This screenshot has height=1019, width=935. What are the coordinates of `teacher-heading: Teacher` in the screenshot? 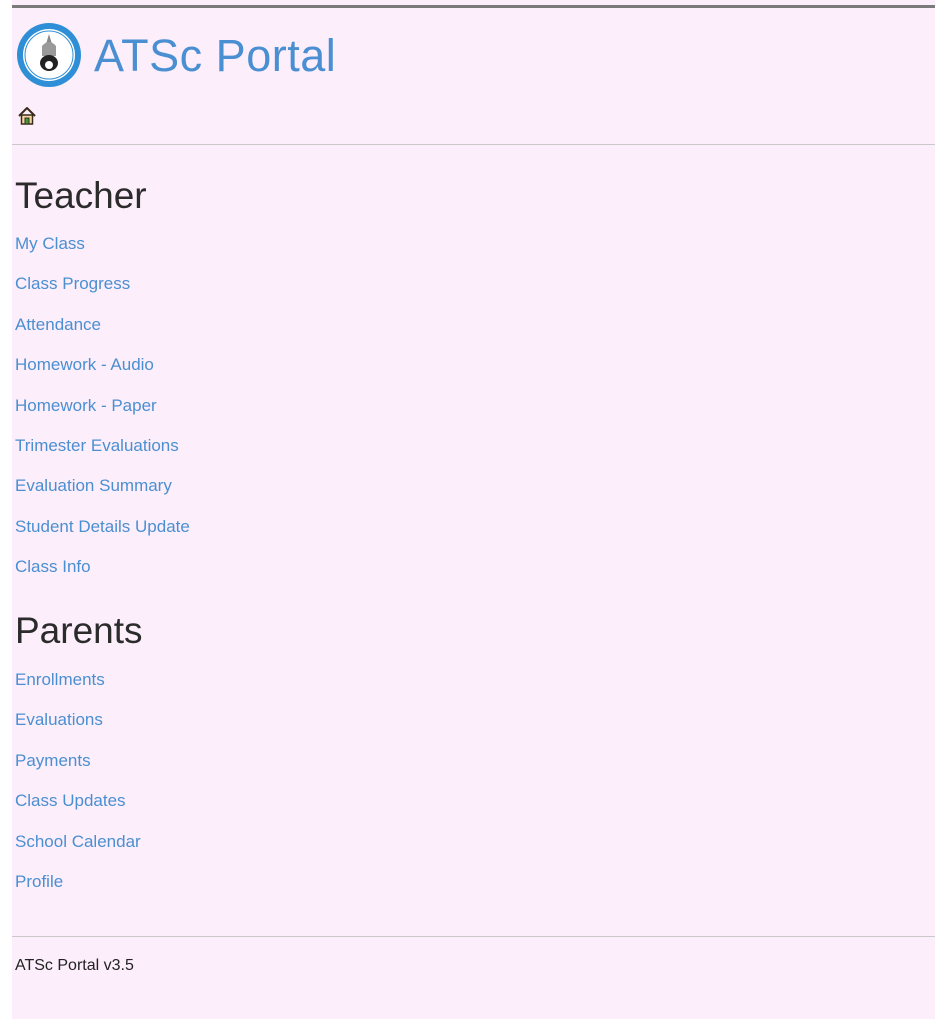 It's located at (81, 195).